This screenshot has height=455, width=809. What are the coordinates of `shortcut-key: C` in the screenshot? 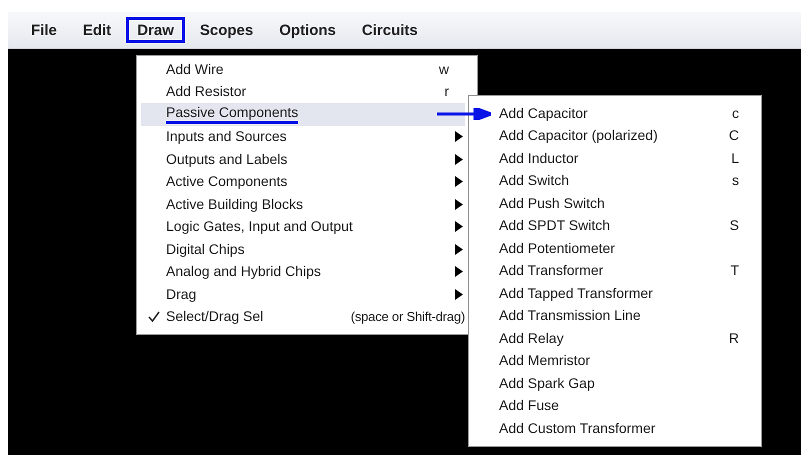 It's located at (733, 135).